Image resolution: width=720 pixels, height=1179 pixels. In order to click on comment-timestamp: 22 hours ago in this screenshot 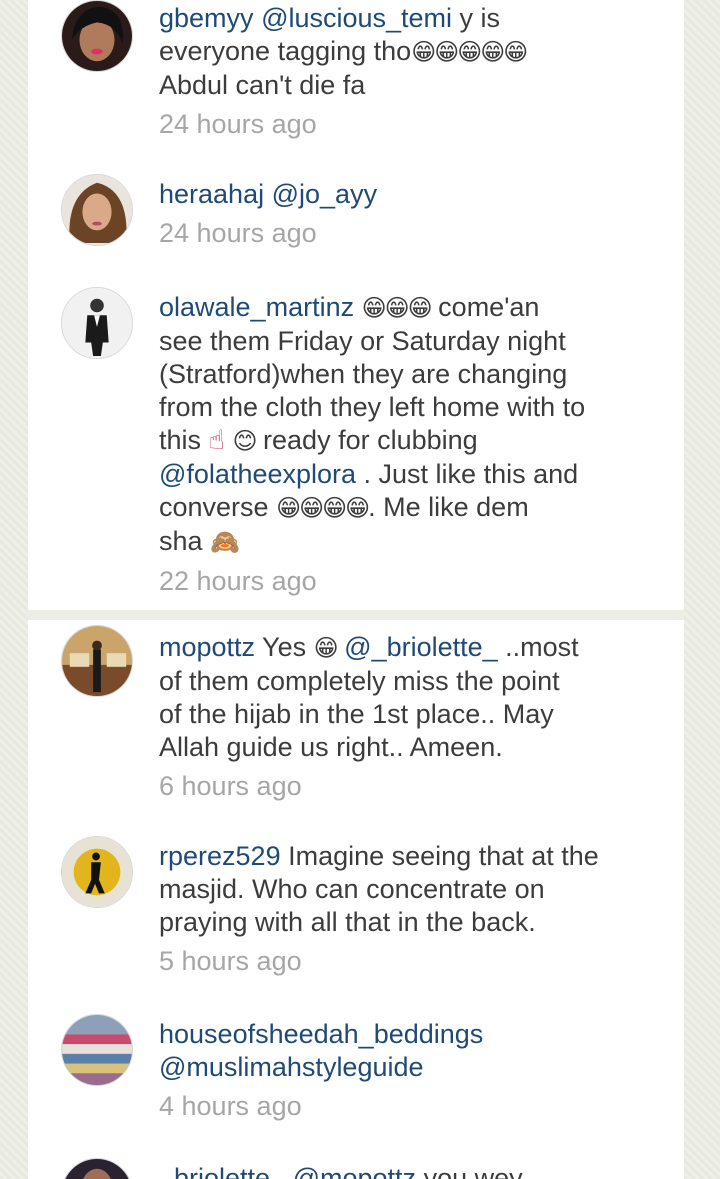, I will do `click(238, 581)`.